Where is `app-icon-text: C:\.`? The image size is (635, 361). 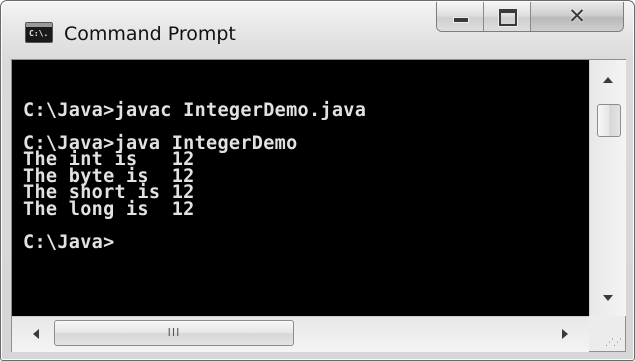 app-icon-text: C:\. is located at coordinates (39, 33).